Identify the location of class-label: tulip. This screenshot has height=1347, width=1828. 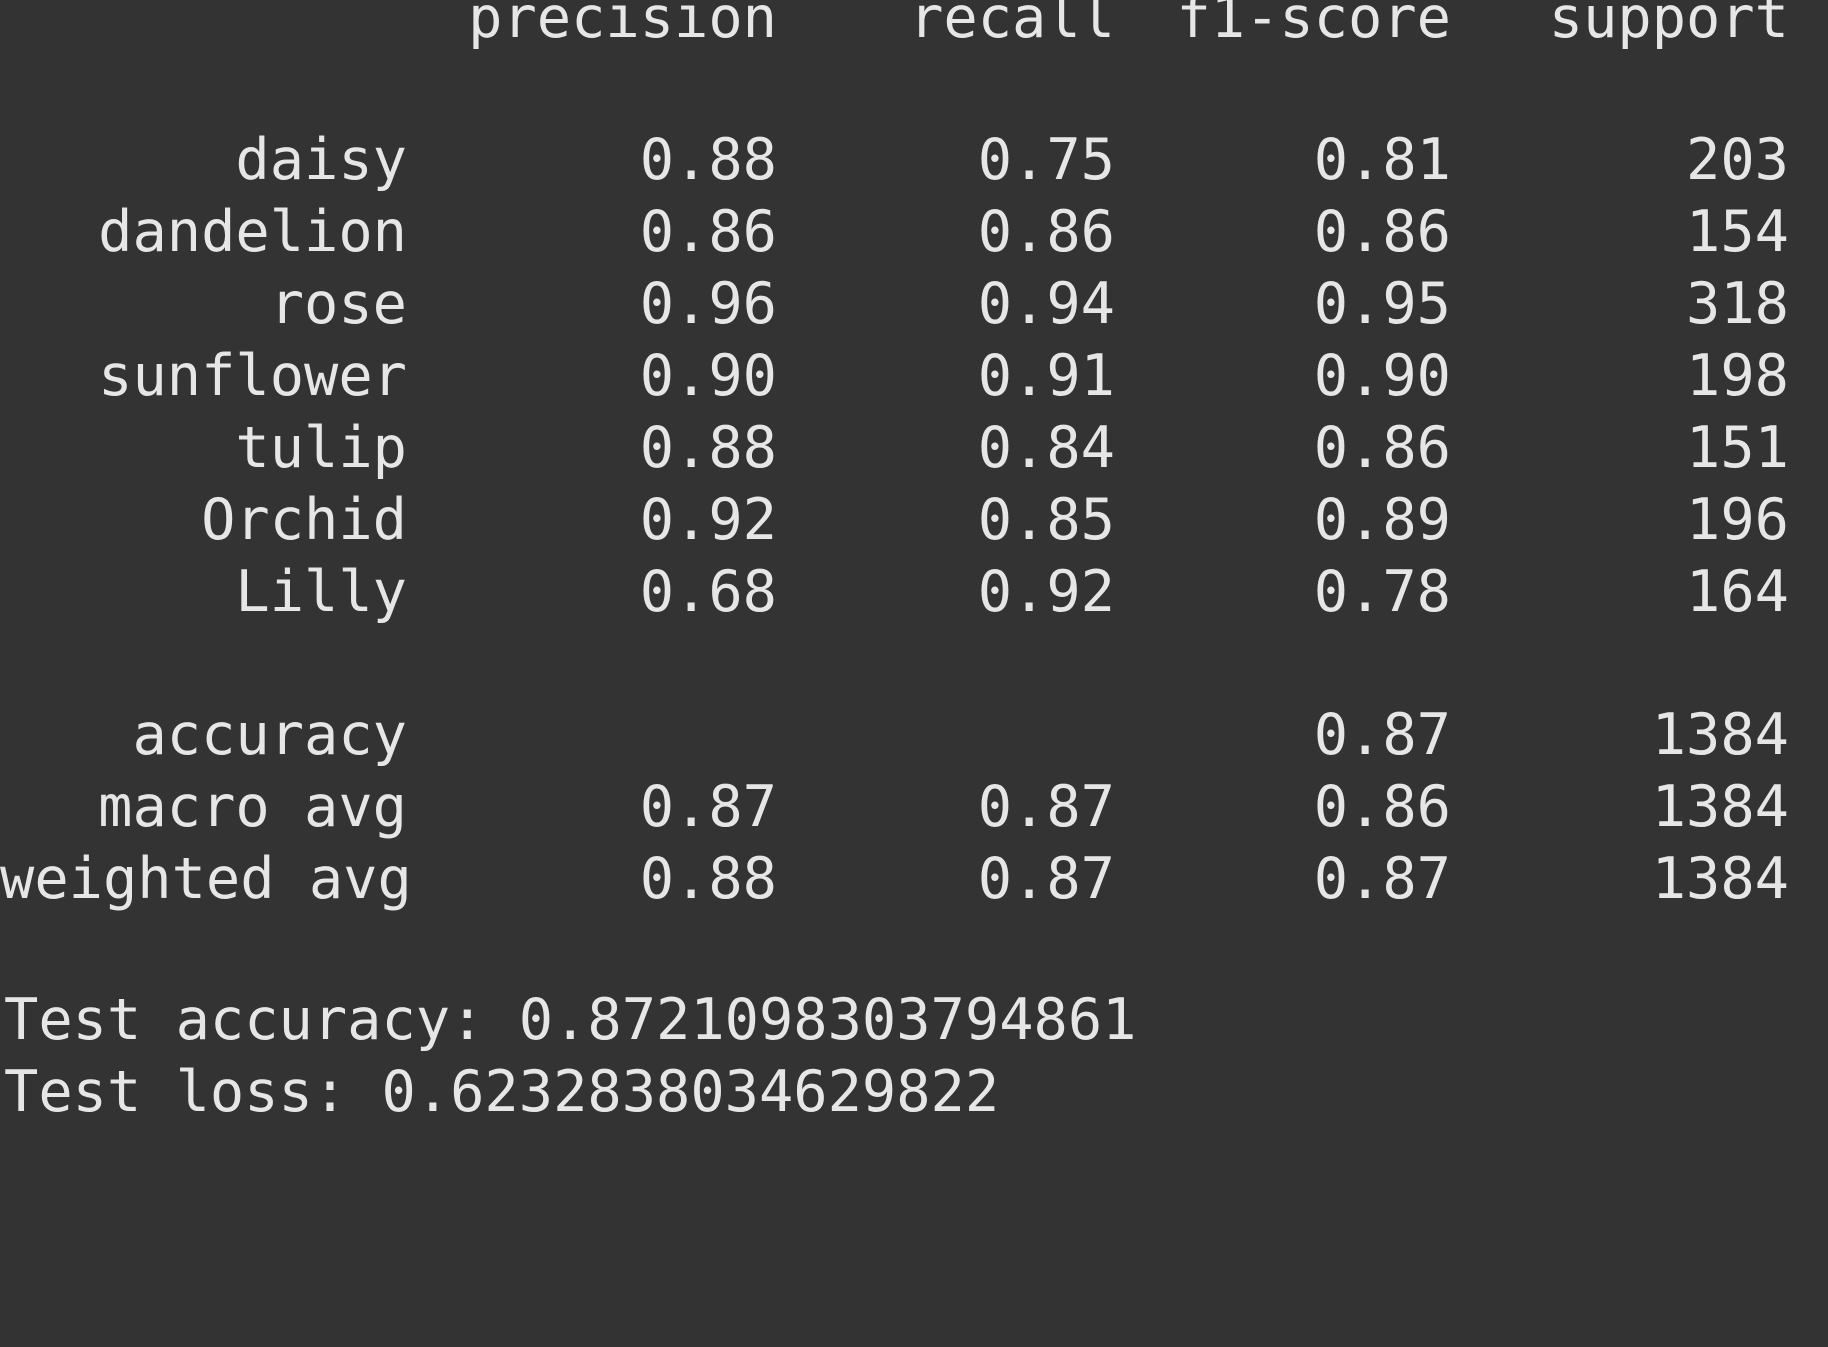
(321, 448).